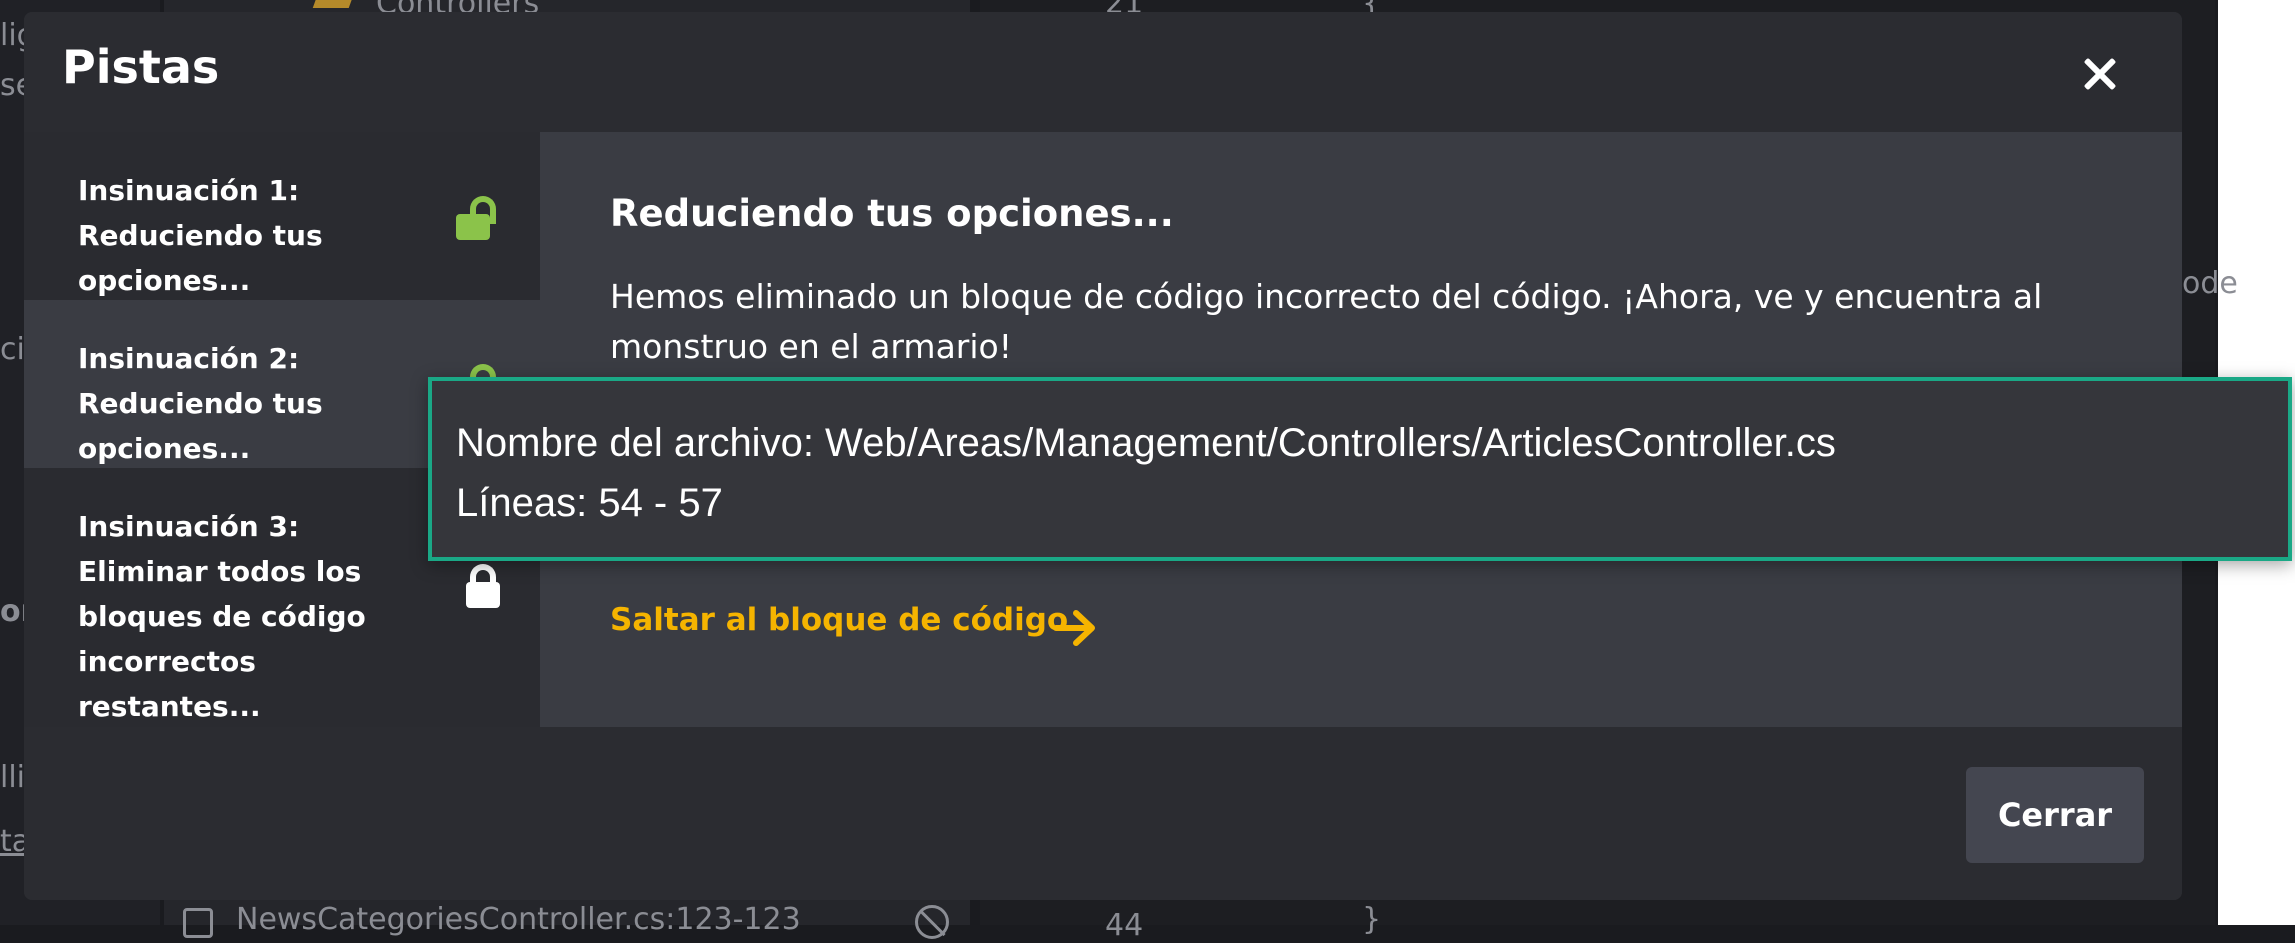  Describe the element at coordinates (1076, 628) in the screenshot. I see `arrow-right-icon` at that location.